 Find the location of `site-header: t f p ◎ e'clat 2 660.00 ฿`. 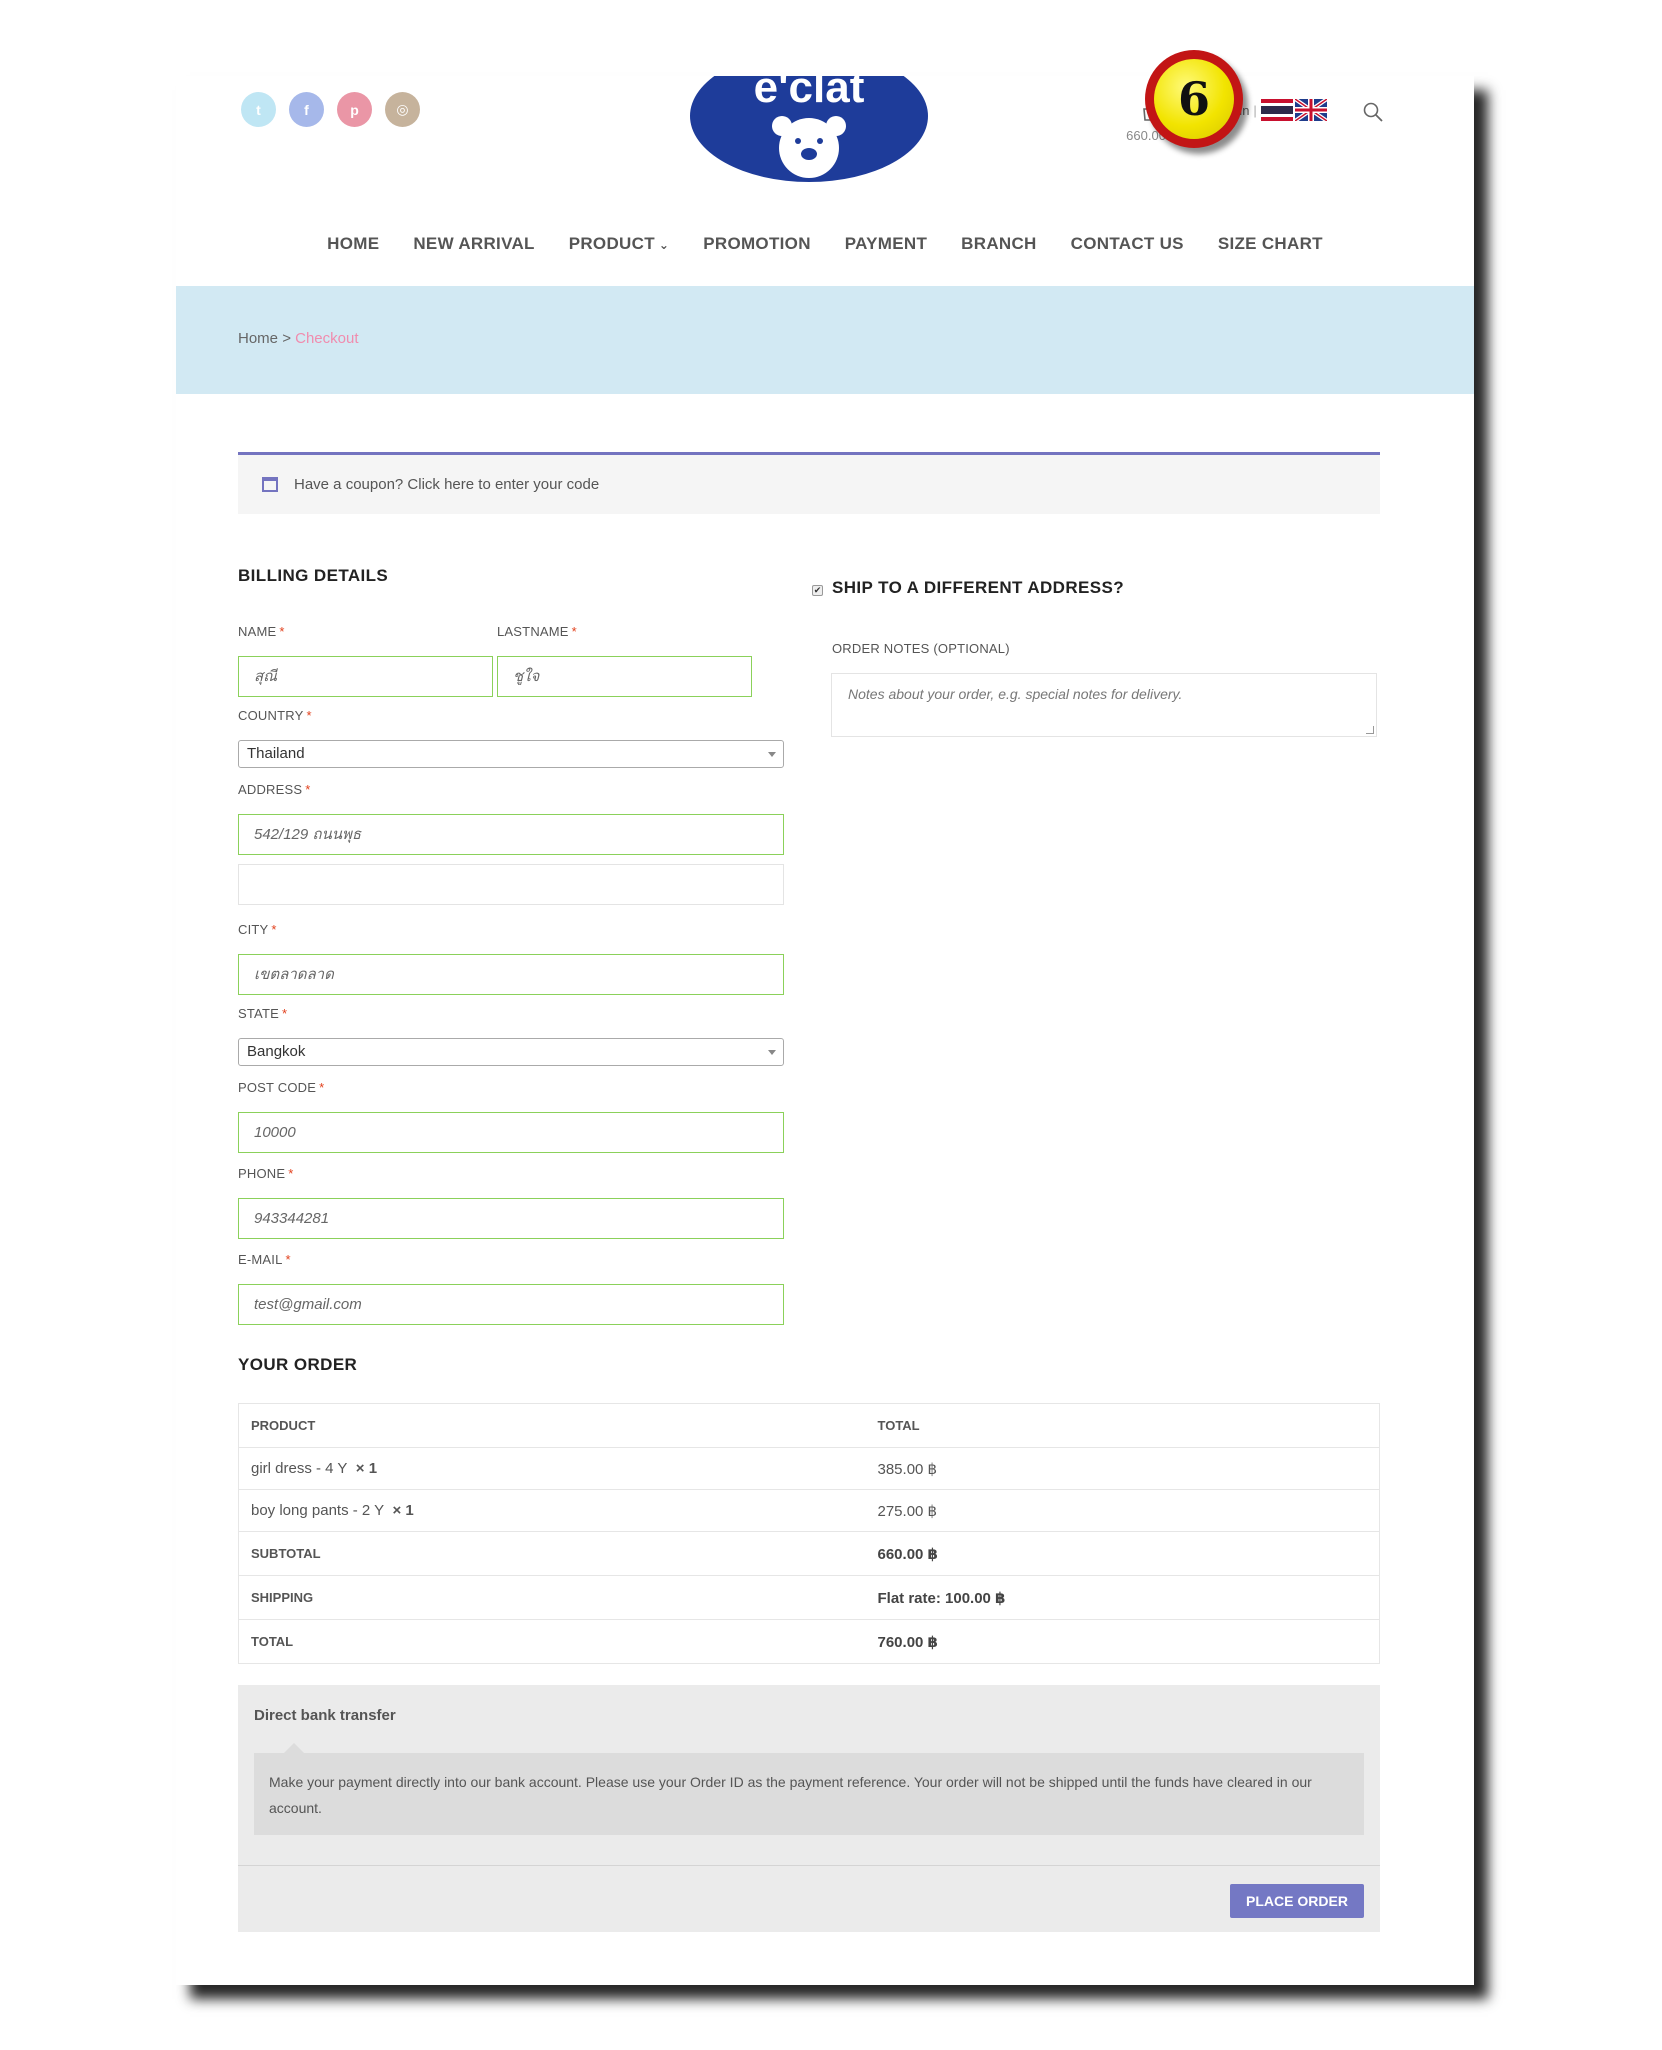

site-header: t f p ◎ e'clat 2 660.00 ฿ is located at coordinates (825, 181).